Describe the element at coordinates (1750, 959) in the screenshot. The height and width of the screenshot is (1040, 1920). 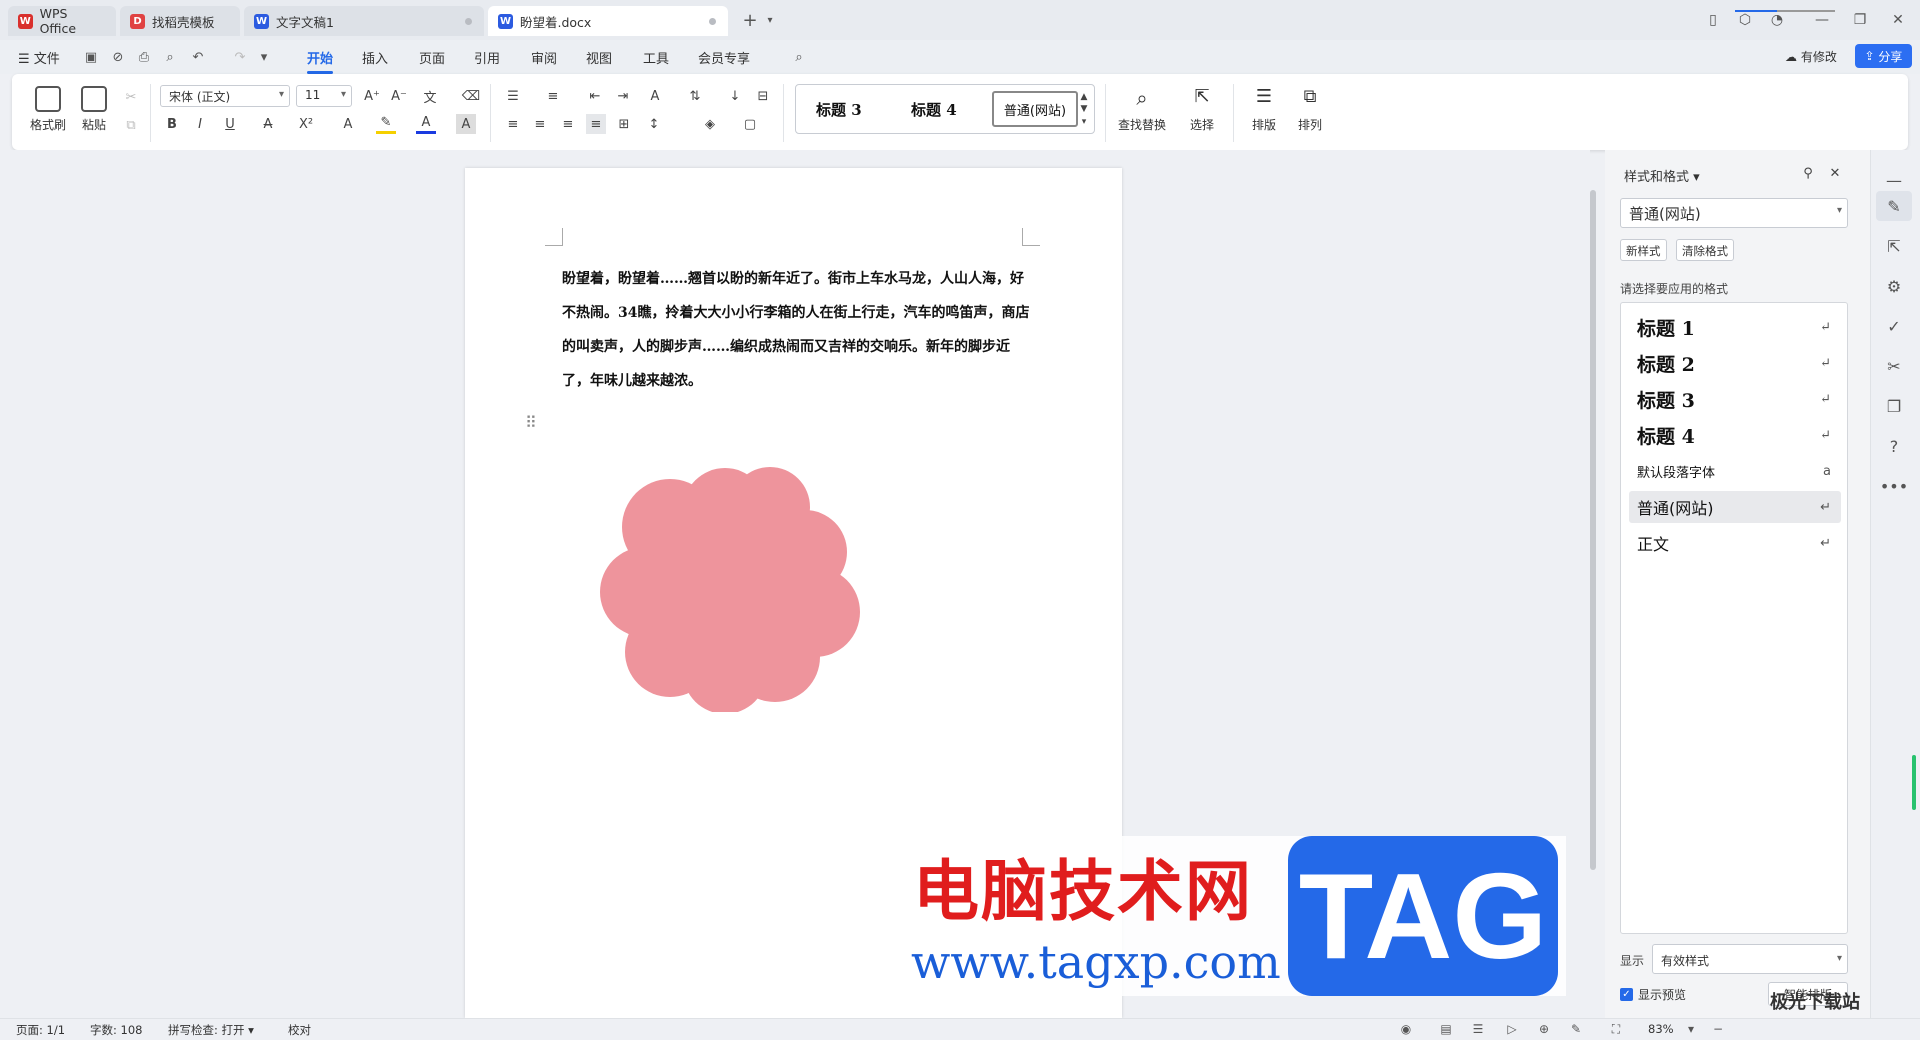
I see `show-select: 有效样式 ▾` at that location.